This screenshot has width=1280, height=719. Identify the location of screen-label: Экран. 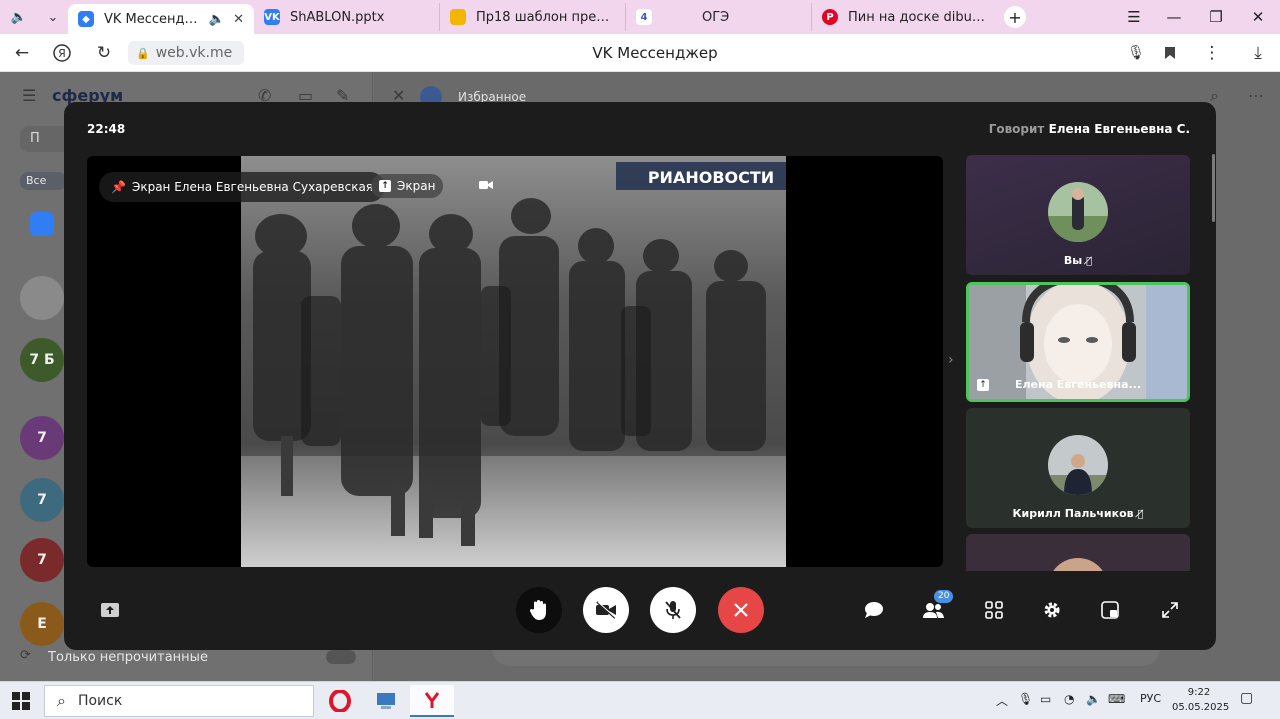
(416, 186).